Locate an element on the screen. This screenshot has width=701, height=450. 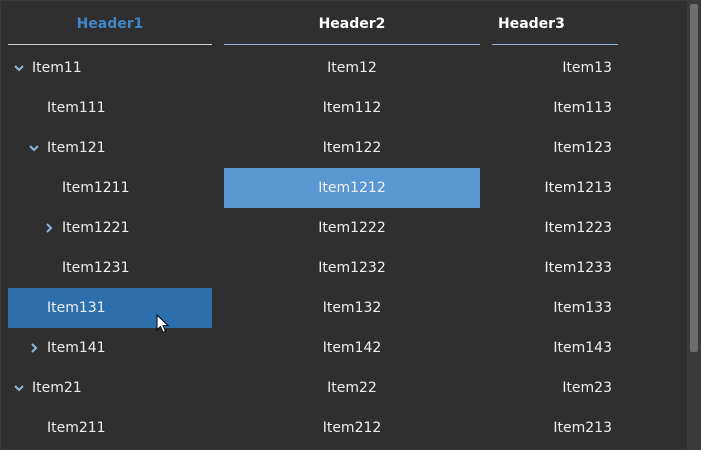
tree-cell-col2: Item142 is located at coordinates (352, 348).